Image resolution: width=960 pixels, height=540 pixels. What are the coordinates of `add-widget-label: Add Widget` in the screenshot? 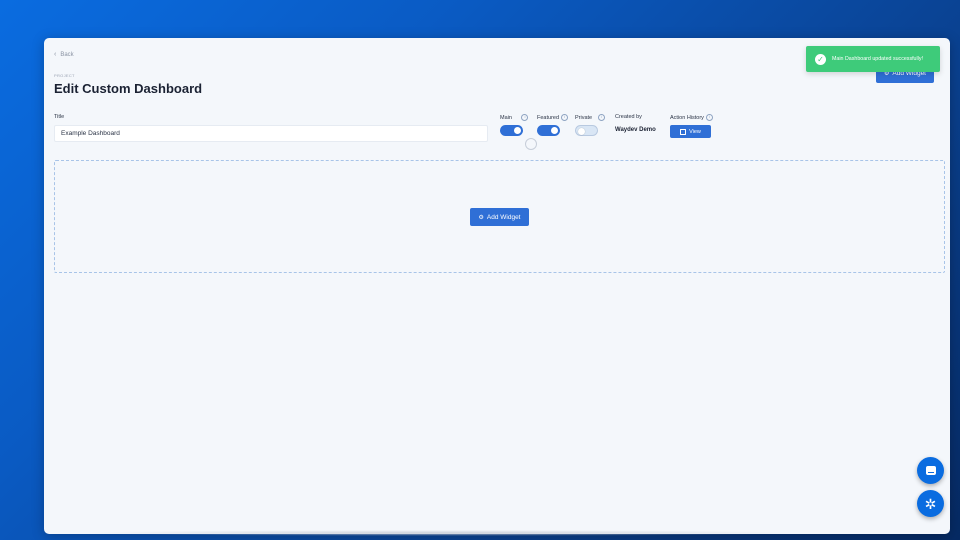 It's located at (503, 217).